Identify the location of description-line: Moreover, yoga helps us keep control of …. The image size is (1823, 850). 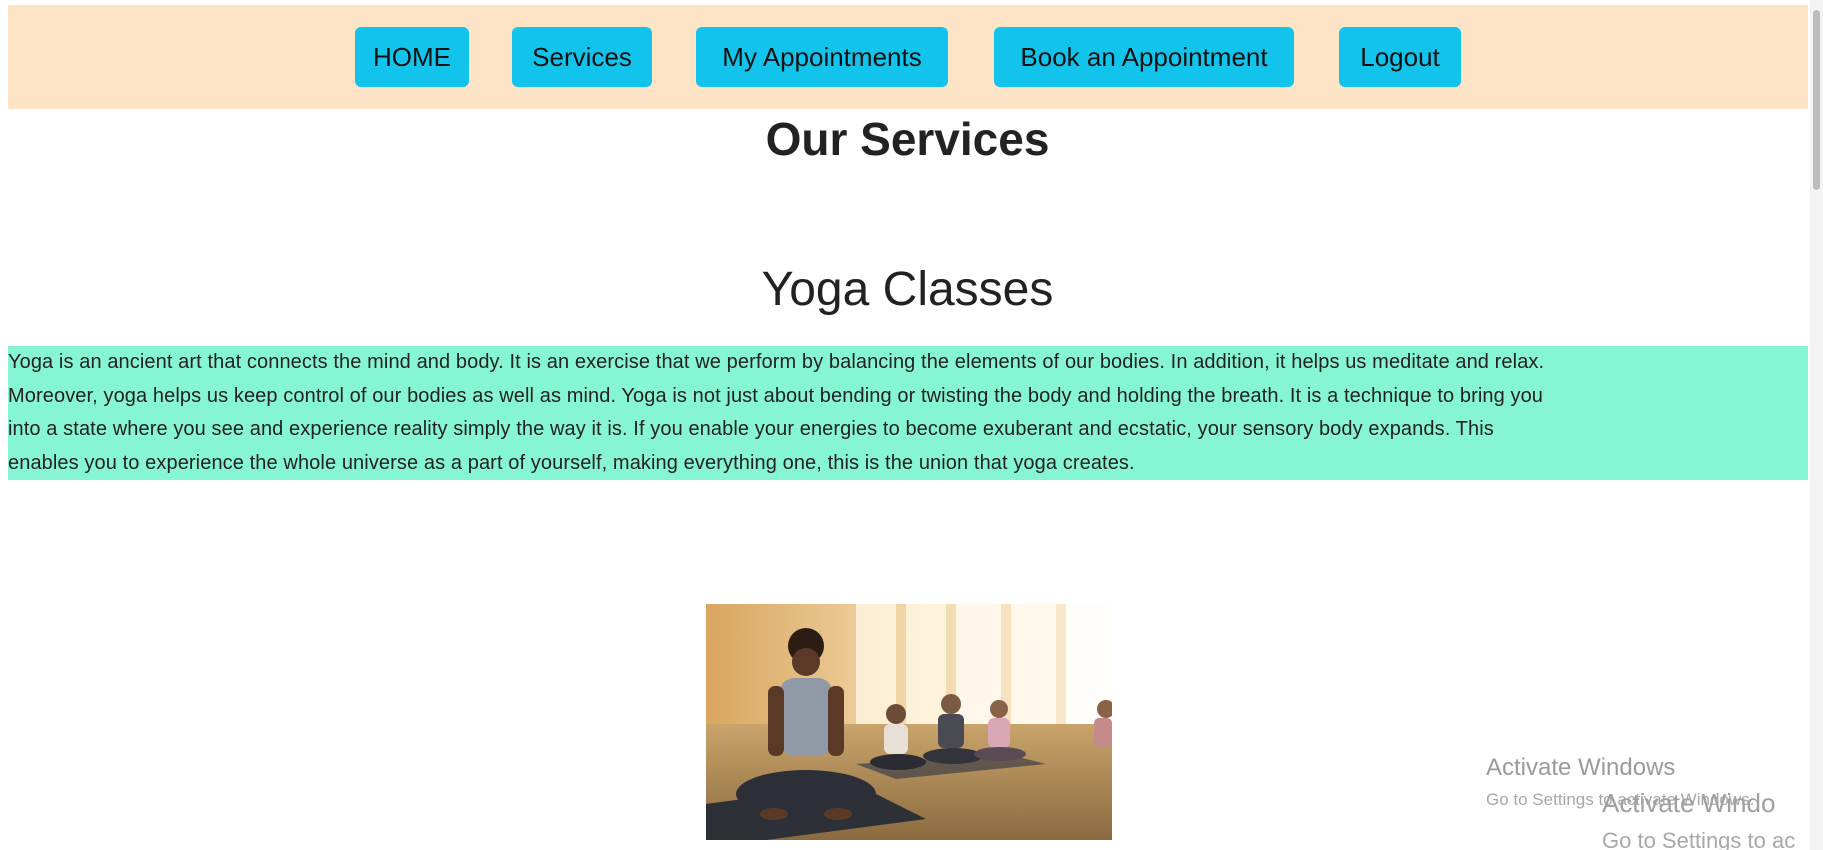
(776, 395).